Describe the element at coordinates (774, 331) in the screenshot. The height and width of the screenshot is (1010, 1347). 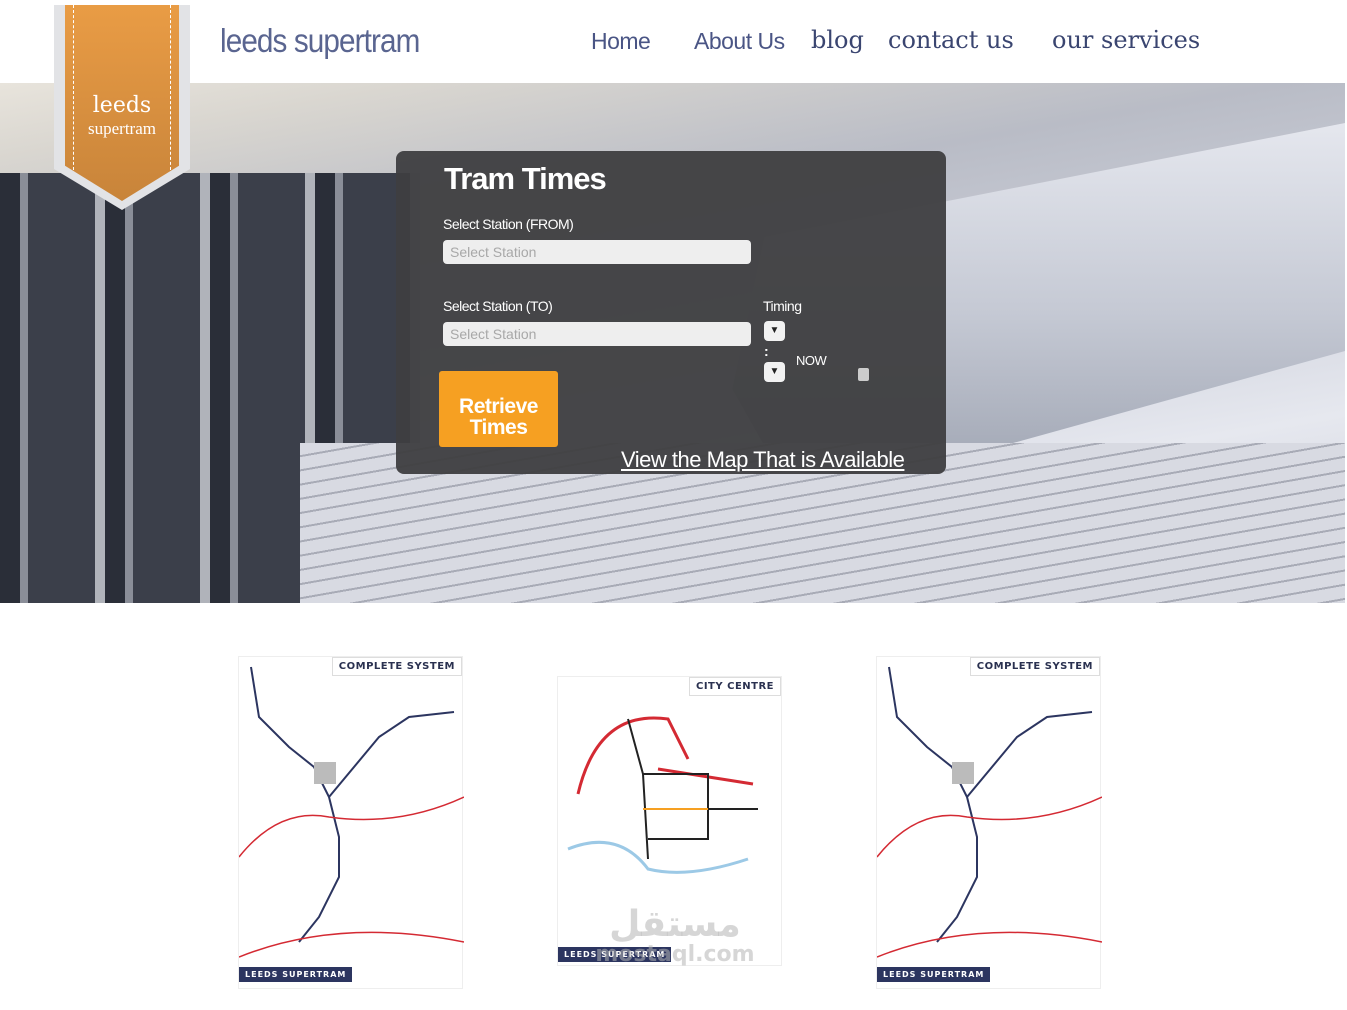
I see `hour-dropdown: ▼` at that location.